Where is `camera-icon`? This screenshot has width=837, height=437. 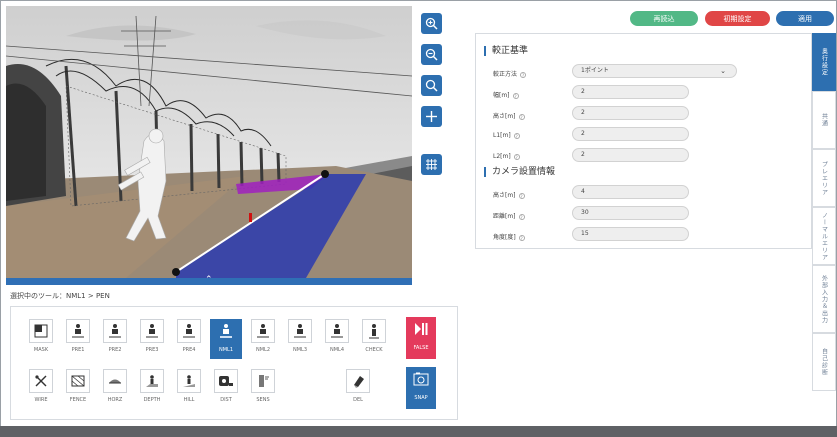
camera-icon is located at coordinates (421, 379).